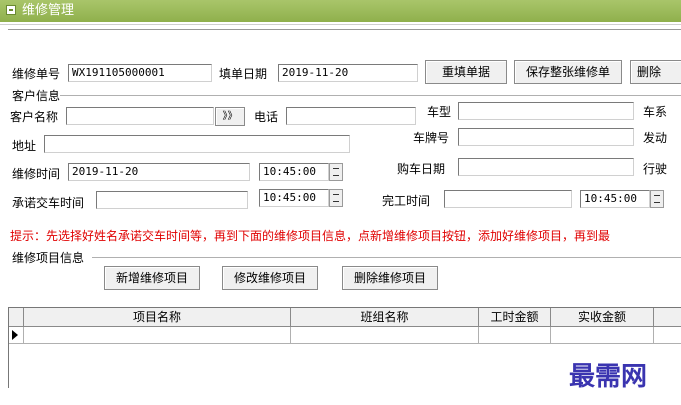 The image size is (681, 405). Describe the element at coordinates (336, 198) in the screenshot. I see `promise-clock-spinner` at that location.